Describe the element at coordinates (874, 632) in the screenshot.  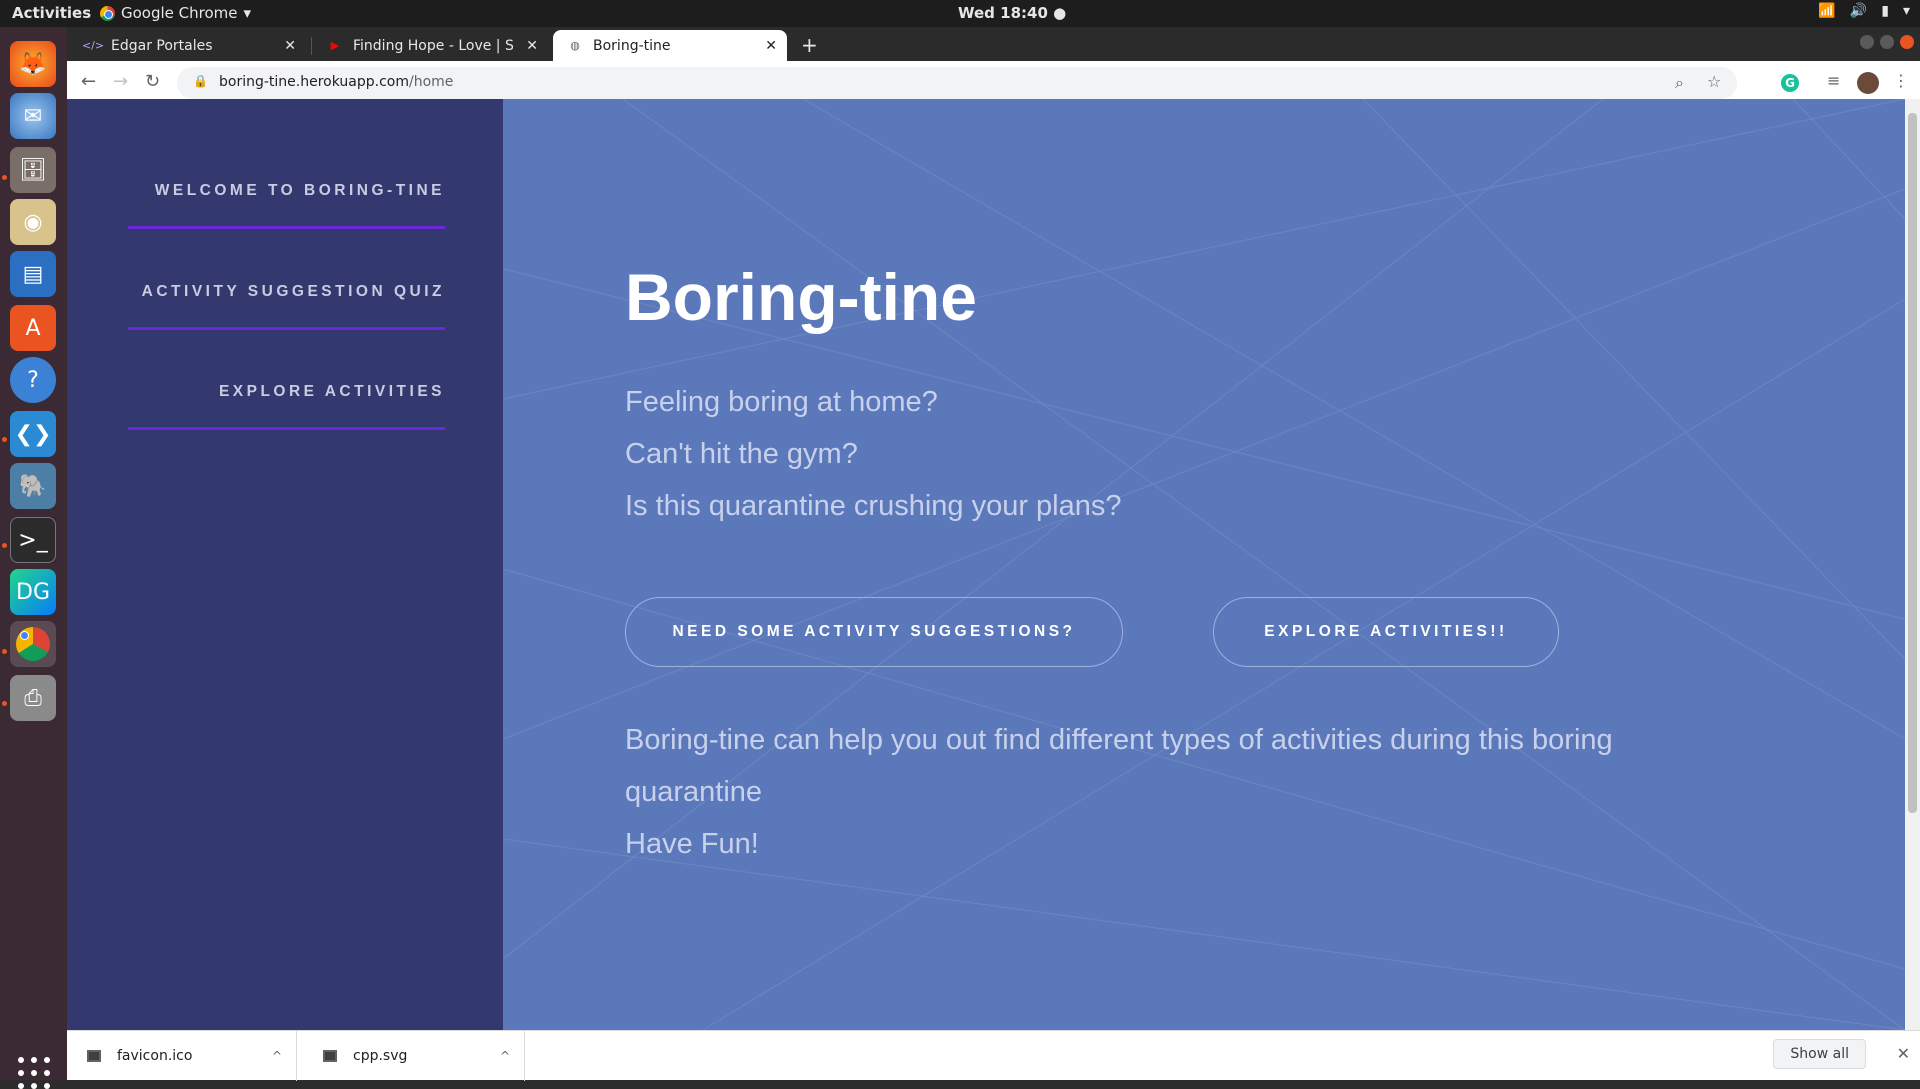
I see `activity-suggestions-button: NEED SOME ACTIVITY SUGGESTIONS?` at that location.